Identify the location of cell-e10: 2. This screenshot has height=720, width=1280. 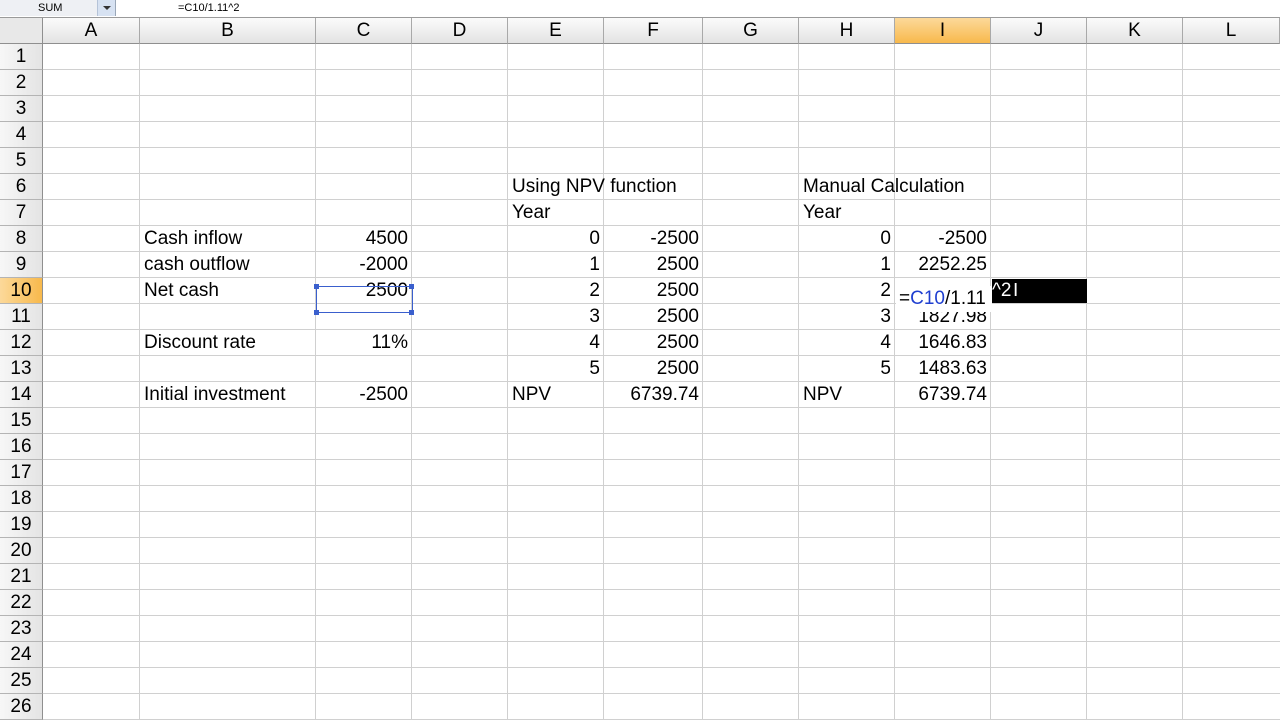
(556, 291).